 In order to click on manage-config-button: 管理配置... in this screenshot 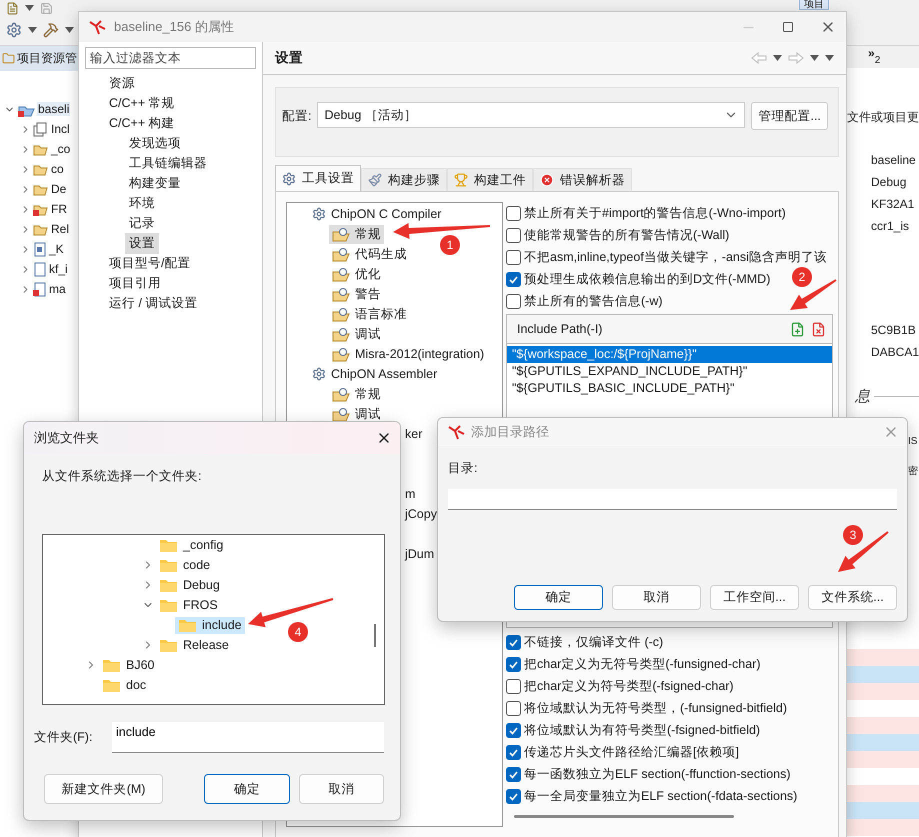, I will do `click(789, 116)`.